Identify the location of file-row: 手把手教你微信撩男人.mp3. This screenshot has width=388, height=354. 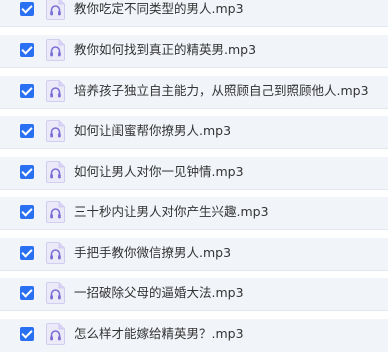
(194, 254).